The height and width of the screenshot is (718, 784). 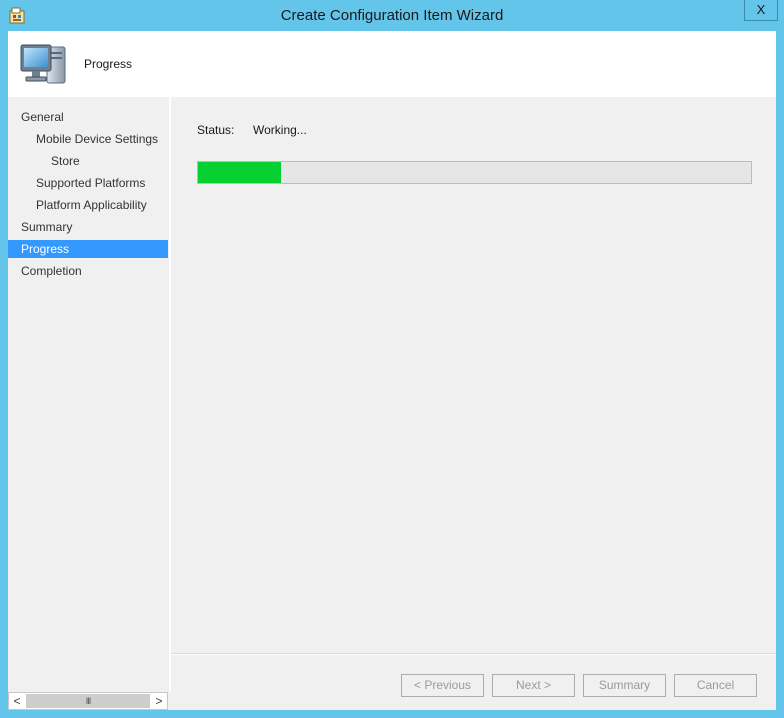 I want to click on scrollbar-thumb: III, so click(x=88, y=701).